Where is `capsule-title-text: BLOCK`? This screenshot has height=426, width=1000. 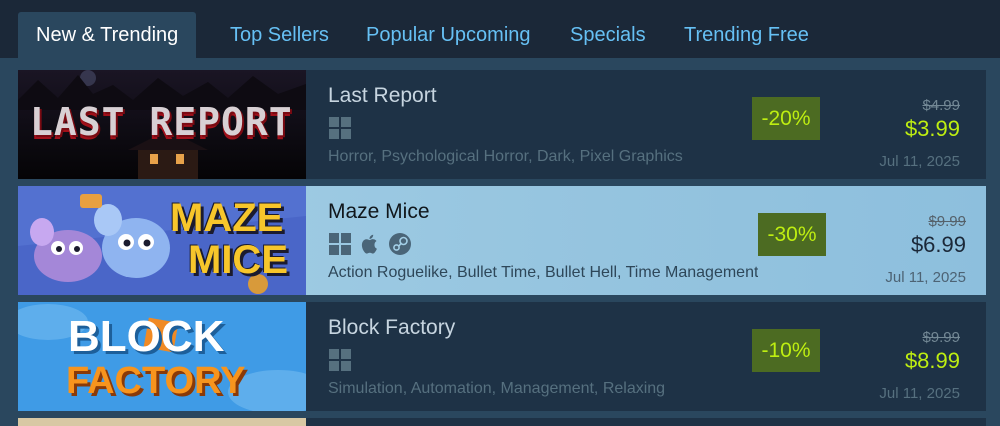
capsule-title-text: BLOCK is located at coordinates (146, 336).